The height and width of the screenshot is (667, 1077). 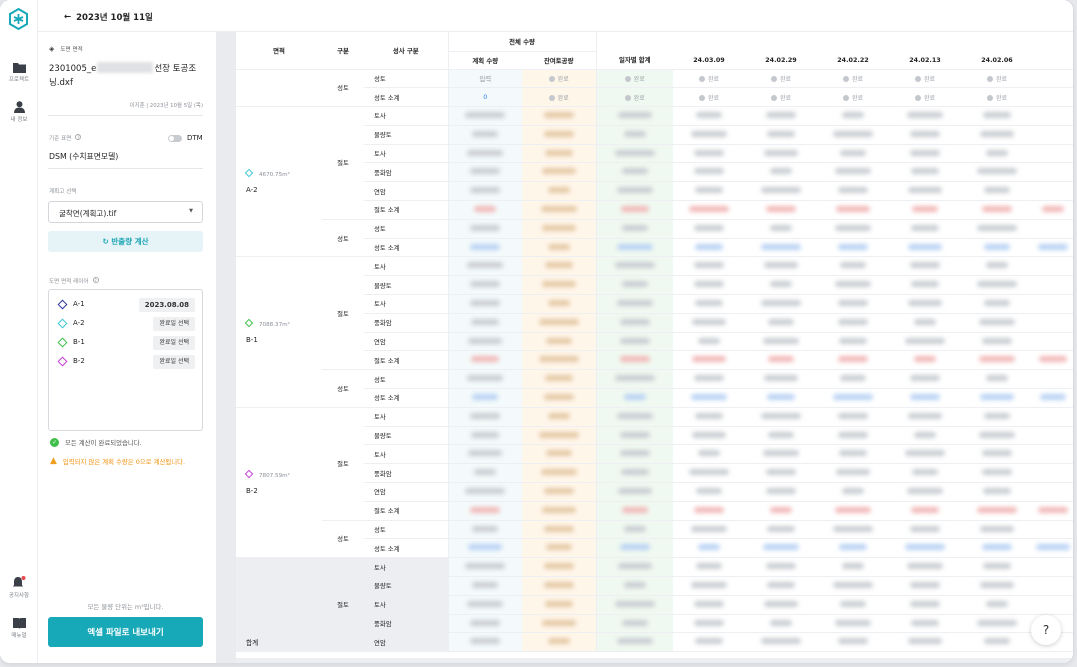 I want to click on book-icon, so click(x=19, y=623).